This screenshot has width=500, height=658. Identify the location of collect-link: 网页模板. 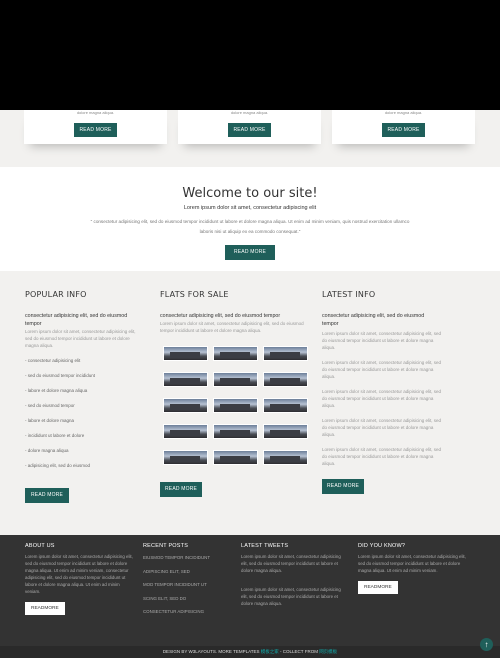
(328, 651).